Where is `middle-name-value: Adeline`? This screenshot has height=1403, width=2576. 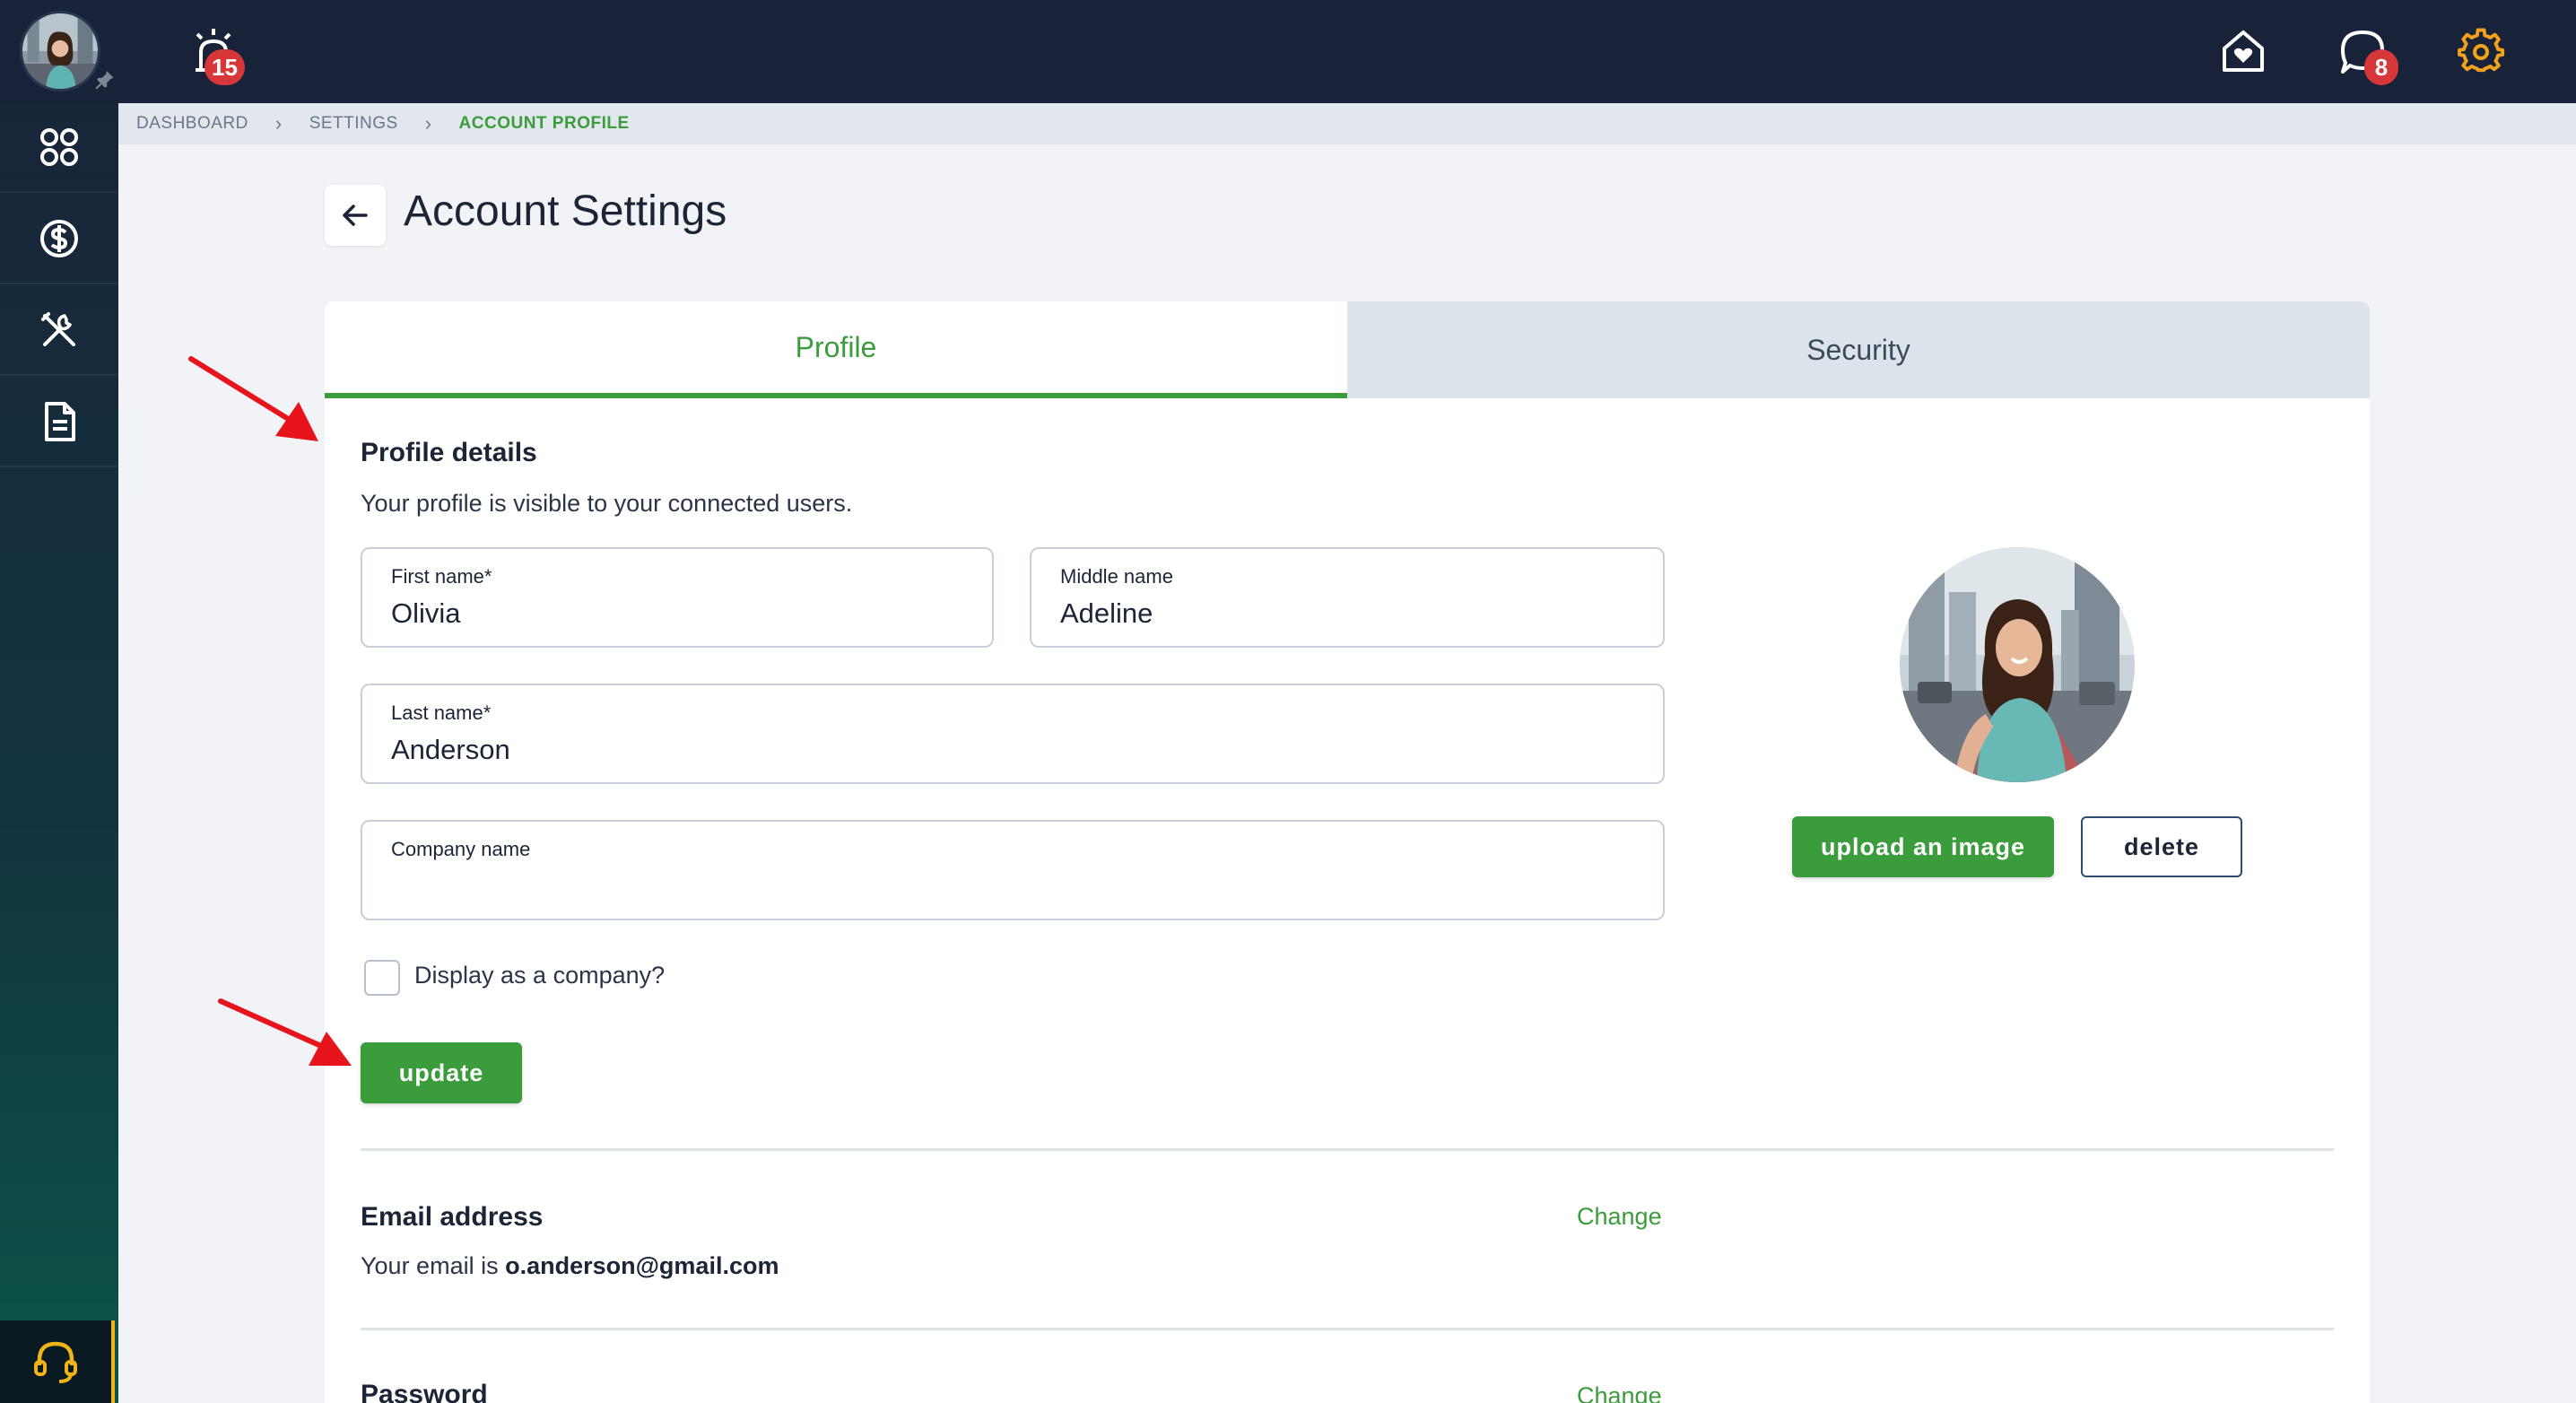
middle-name-value: Adeline is located at coordinates (1106, 613).